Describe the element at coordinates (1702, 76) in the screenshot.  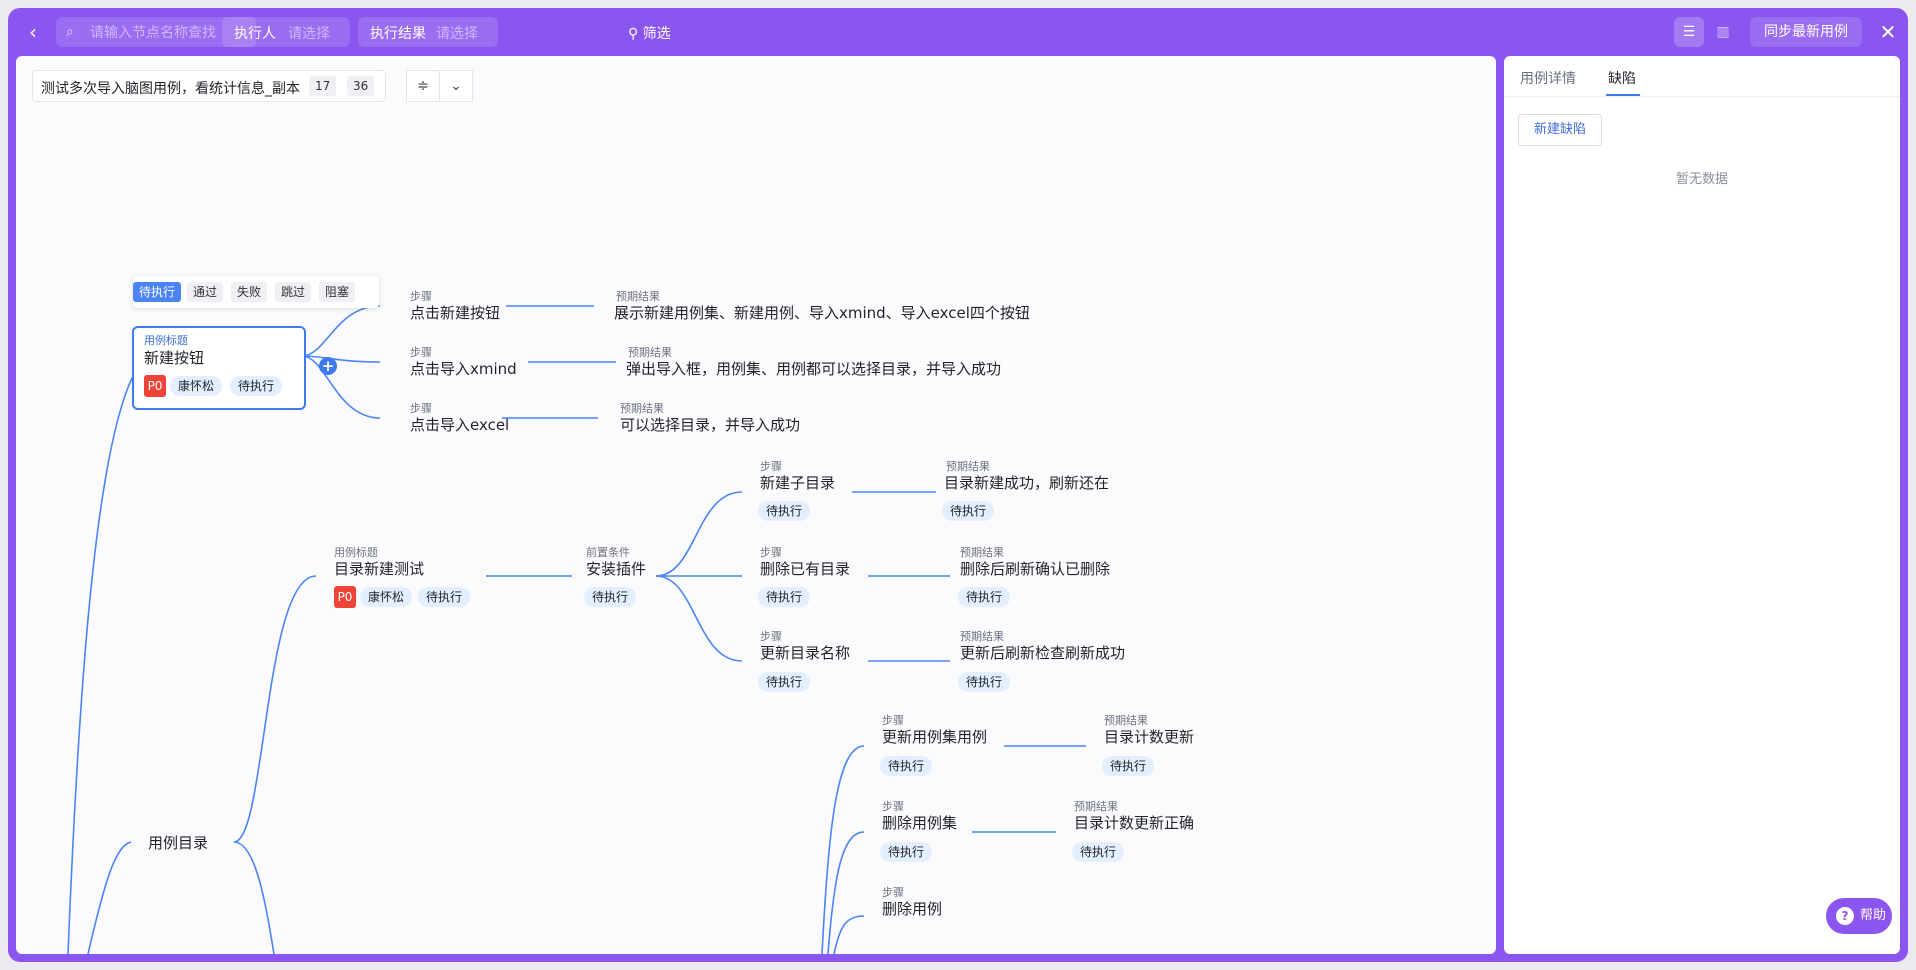
I see `panel-tabs: 用例详情 缺陷` at that location.